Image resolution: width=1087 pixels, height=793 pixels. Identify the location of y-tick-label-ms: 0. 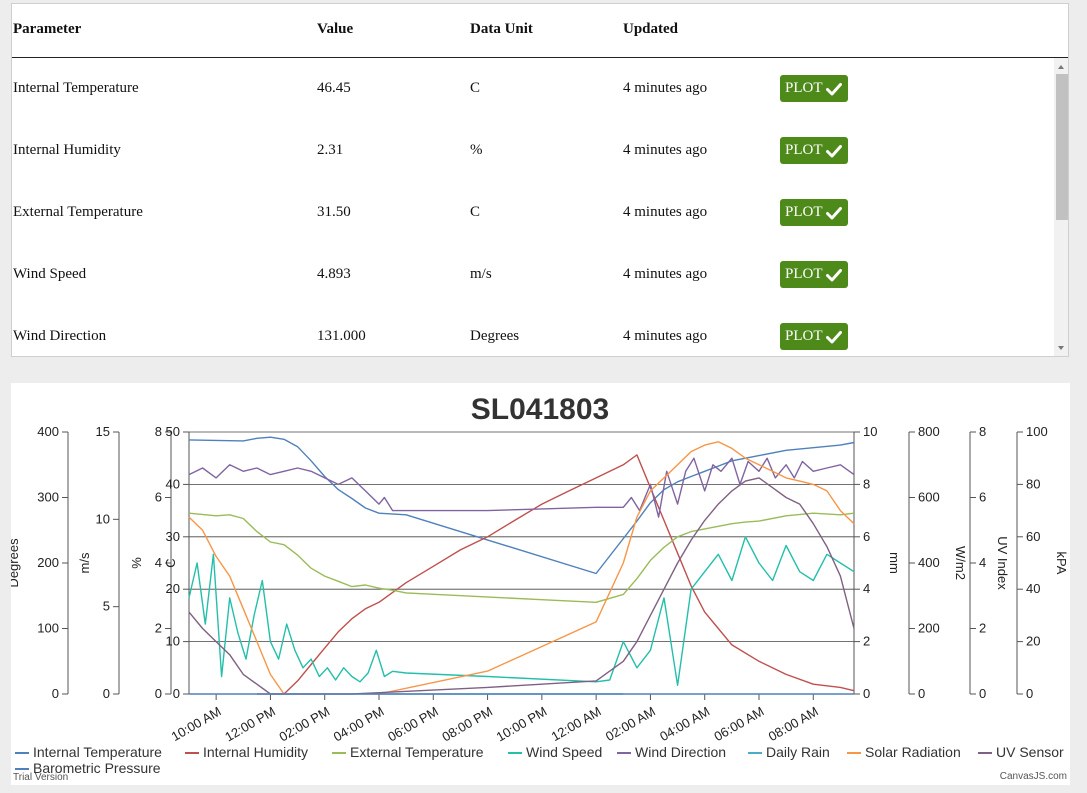
(106, 693).